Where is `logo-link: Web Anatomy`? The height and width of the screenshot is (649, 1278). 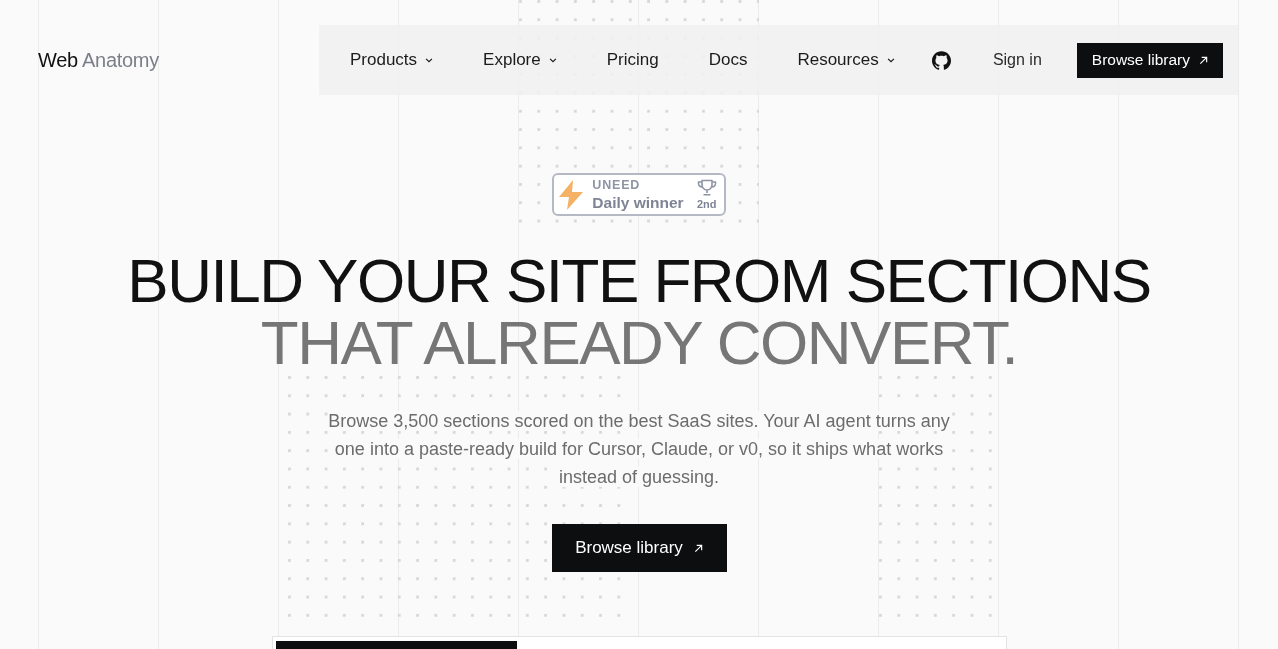
logo-link: Web Anatomy is located at coordinates (98, 59).